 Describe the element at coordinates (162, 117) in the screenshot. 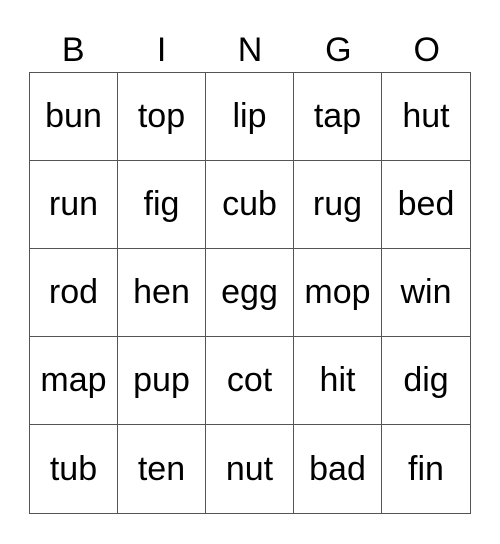

I see `bingo-cell: top` at that location.